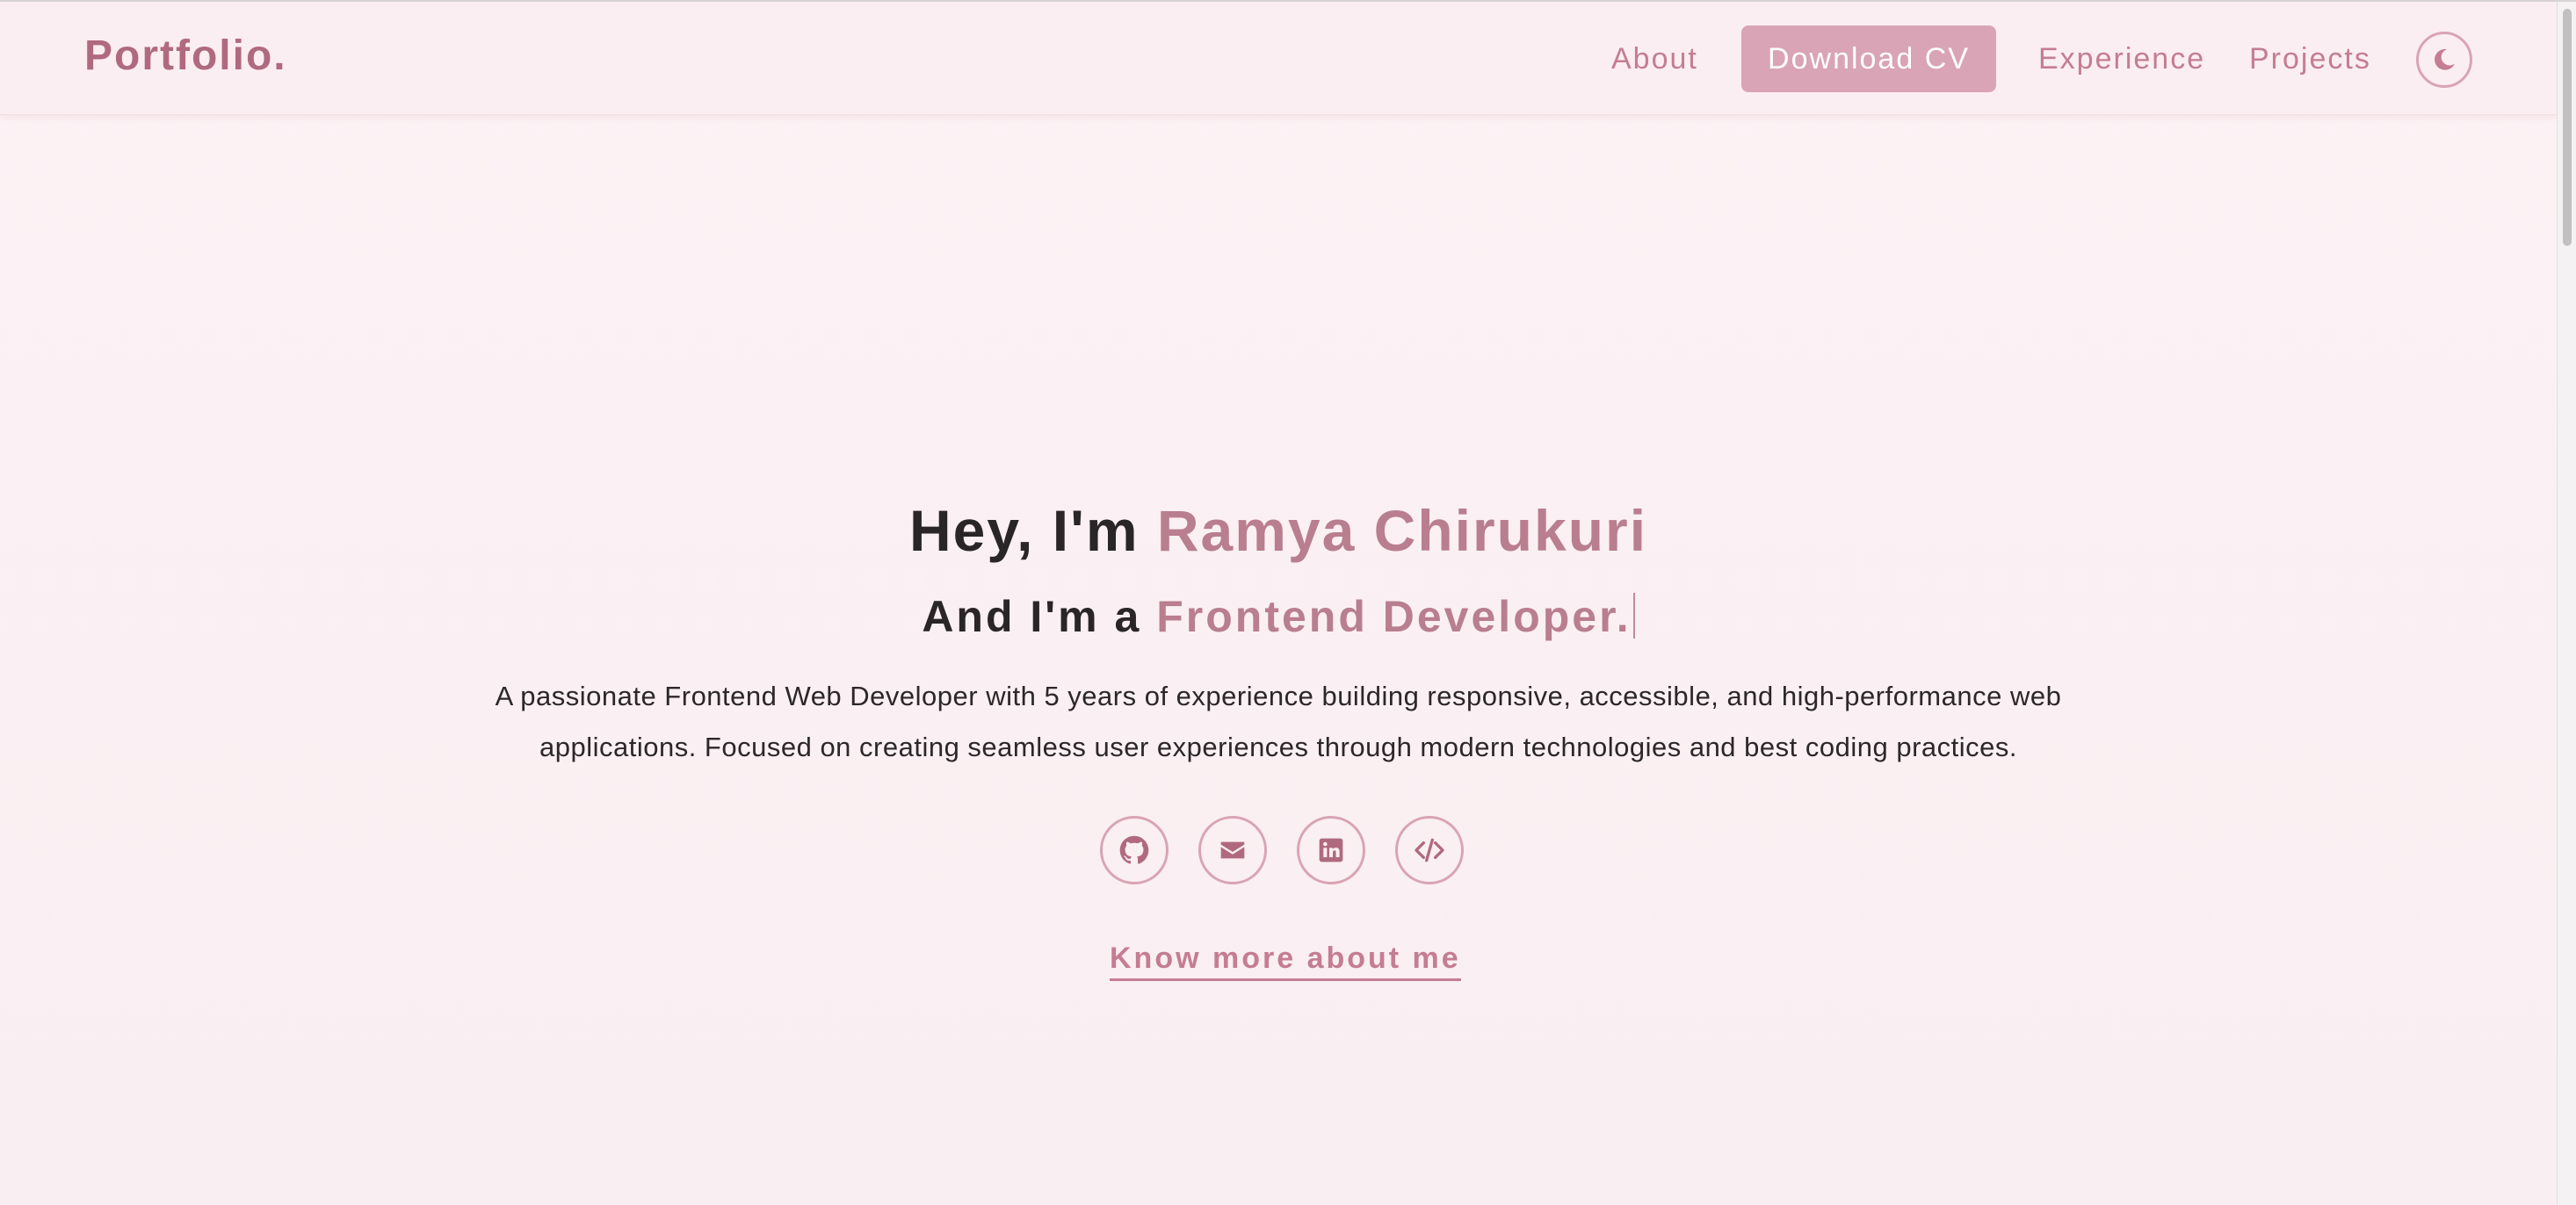  I want to click on scrollbar-thumb, so click(2567, 127).